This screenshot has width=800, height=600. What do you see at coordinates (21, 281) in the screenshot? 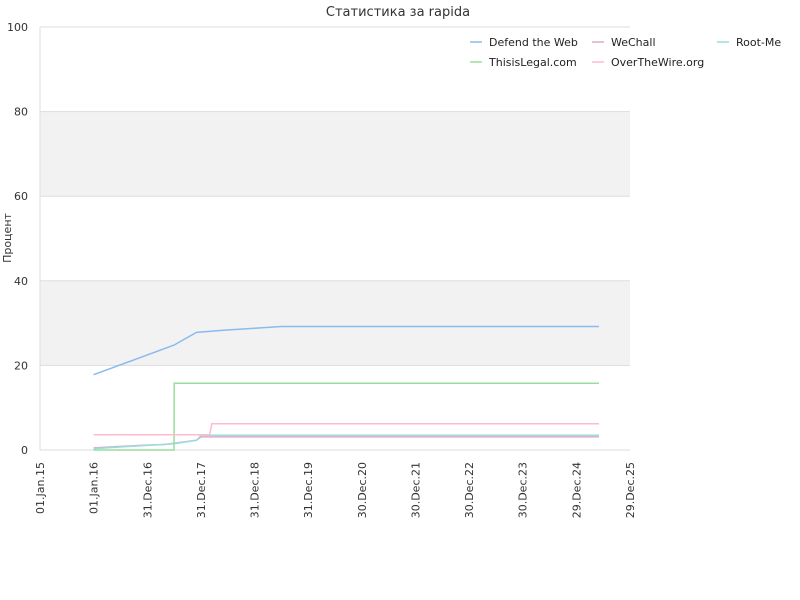
I see `y-tick-label: 40` at bounding box center [21, 281].